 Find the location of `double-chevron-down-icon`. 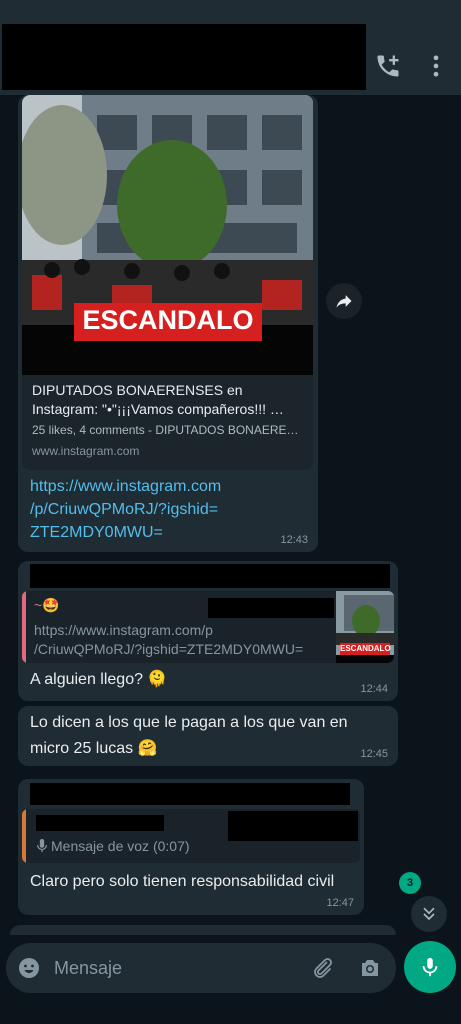

double-chevron-down-icon is located at coordinates (429, 914).